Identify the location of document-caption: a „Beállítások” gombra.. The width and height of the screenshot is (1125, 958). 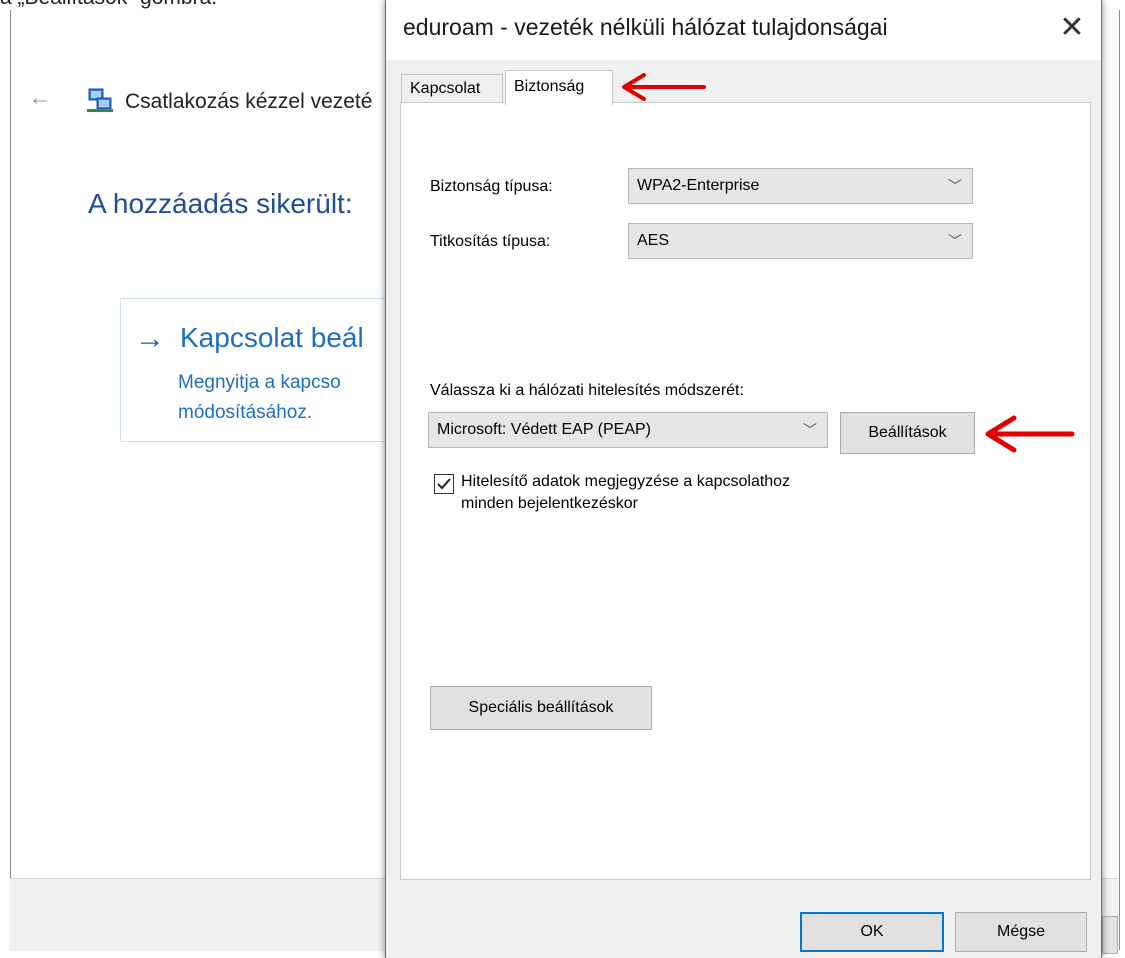
(108, 5).